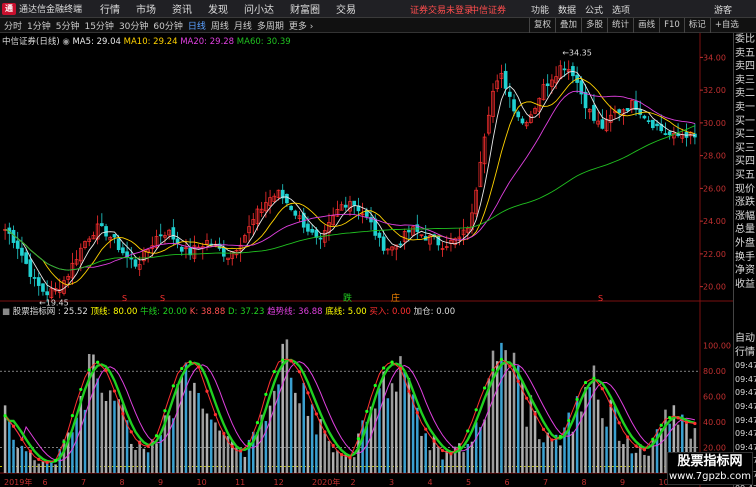 This screenshot has height=487, width=756. I want to click on menu-item-1: 市场, so click(146, 8).